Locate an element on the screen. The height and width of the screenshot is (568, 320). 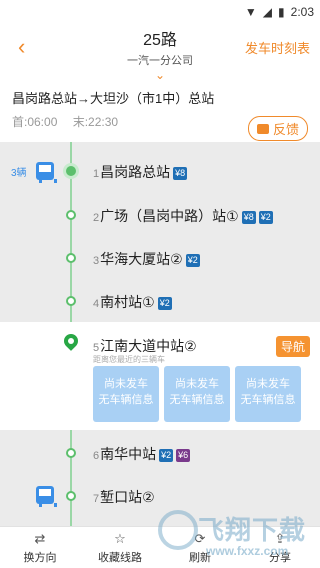
stop-label: 江南大道中站② is located at coordinates (148, 346).